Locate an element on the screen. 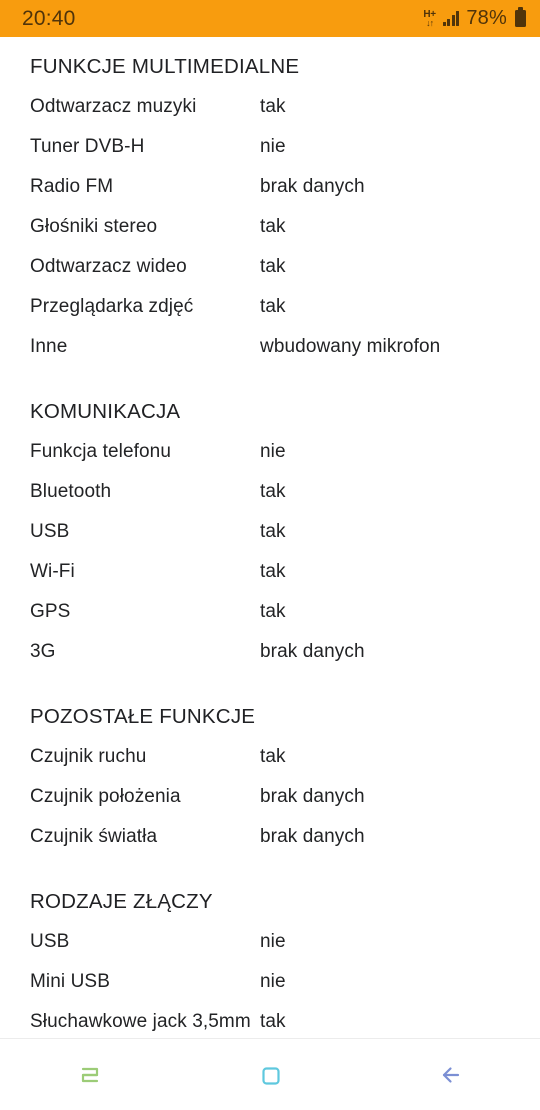 This screenshot has height=1110, width=540. table-row: Wi-Fi tak is located at coordinates (270, 572).